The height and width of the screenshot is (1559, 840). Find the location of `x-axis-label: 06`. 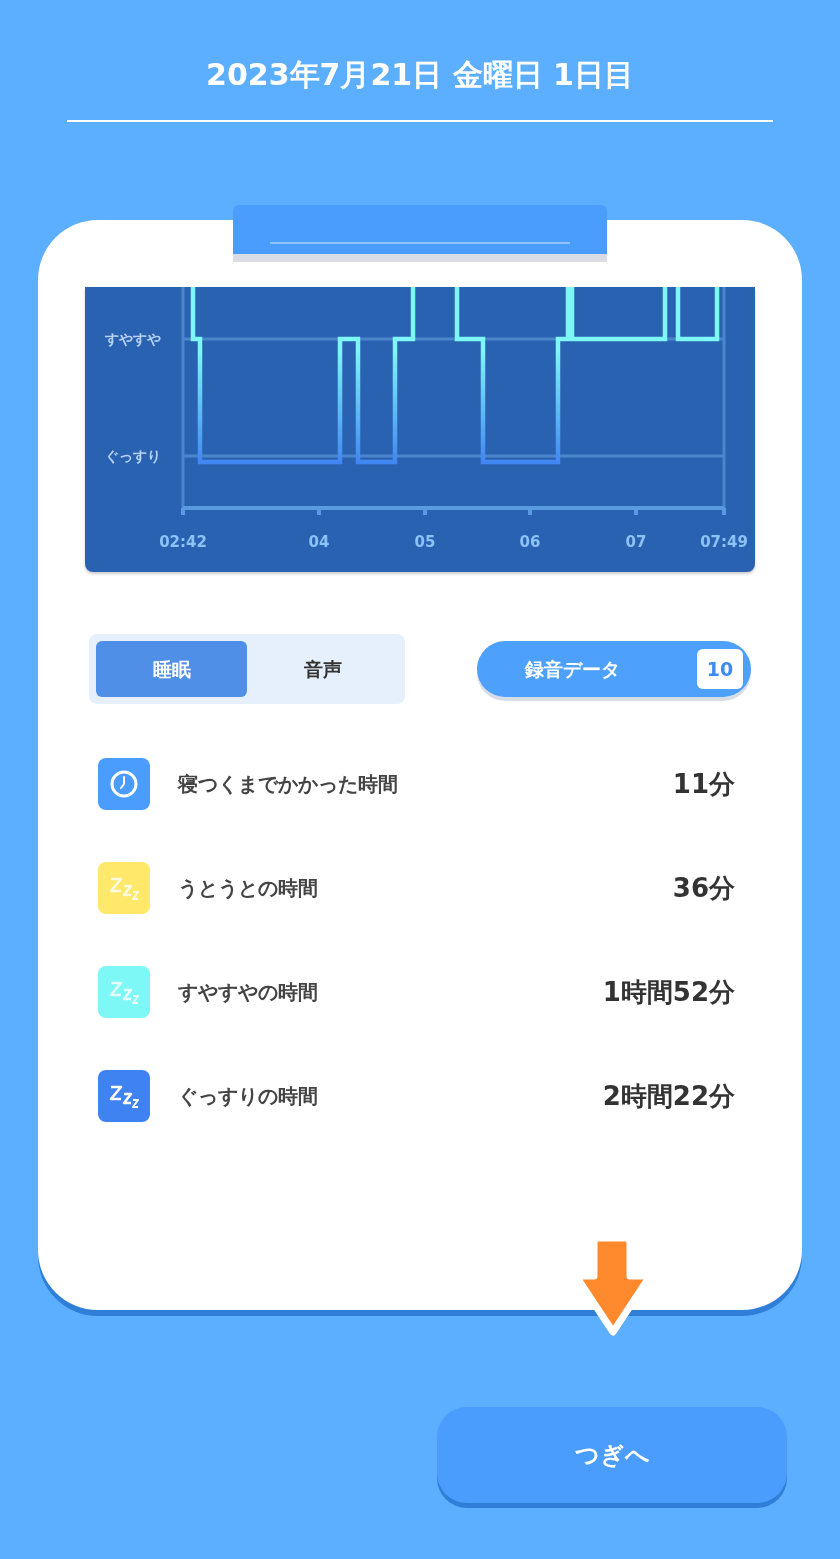

x-axis-label: 06 is located at coordinates (530, 542).